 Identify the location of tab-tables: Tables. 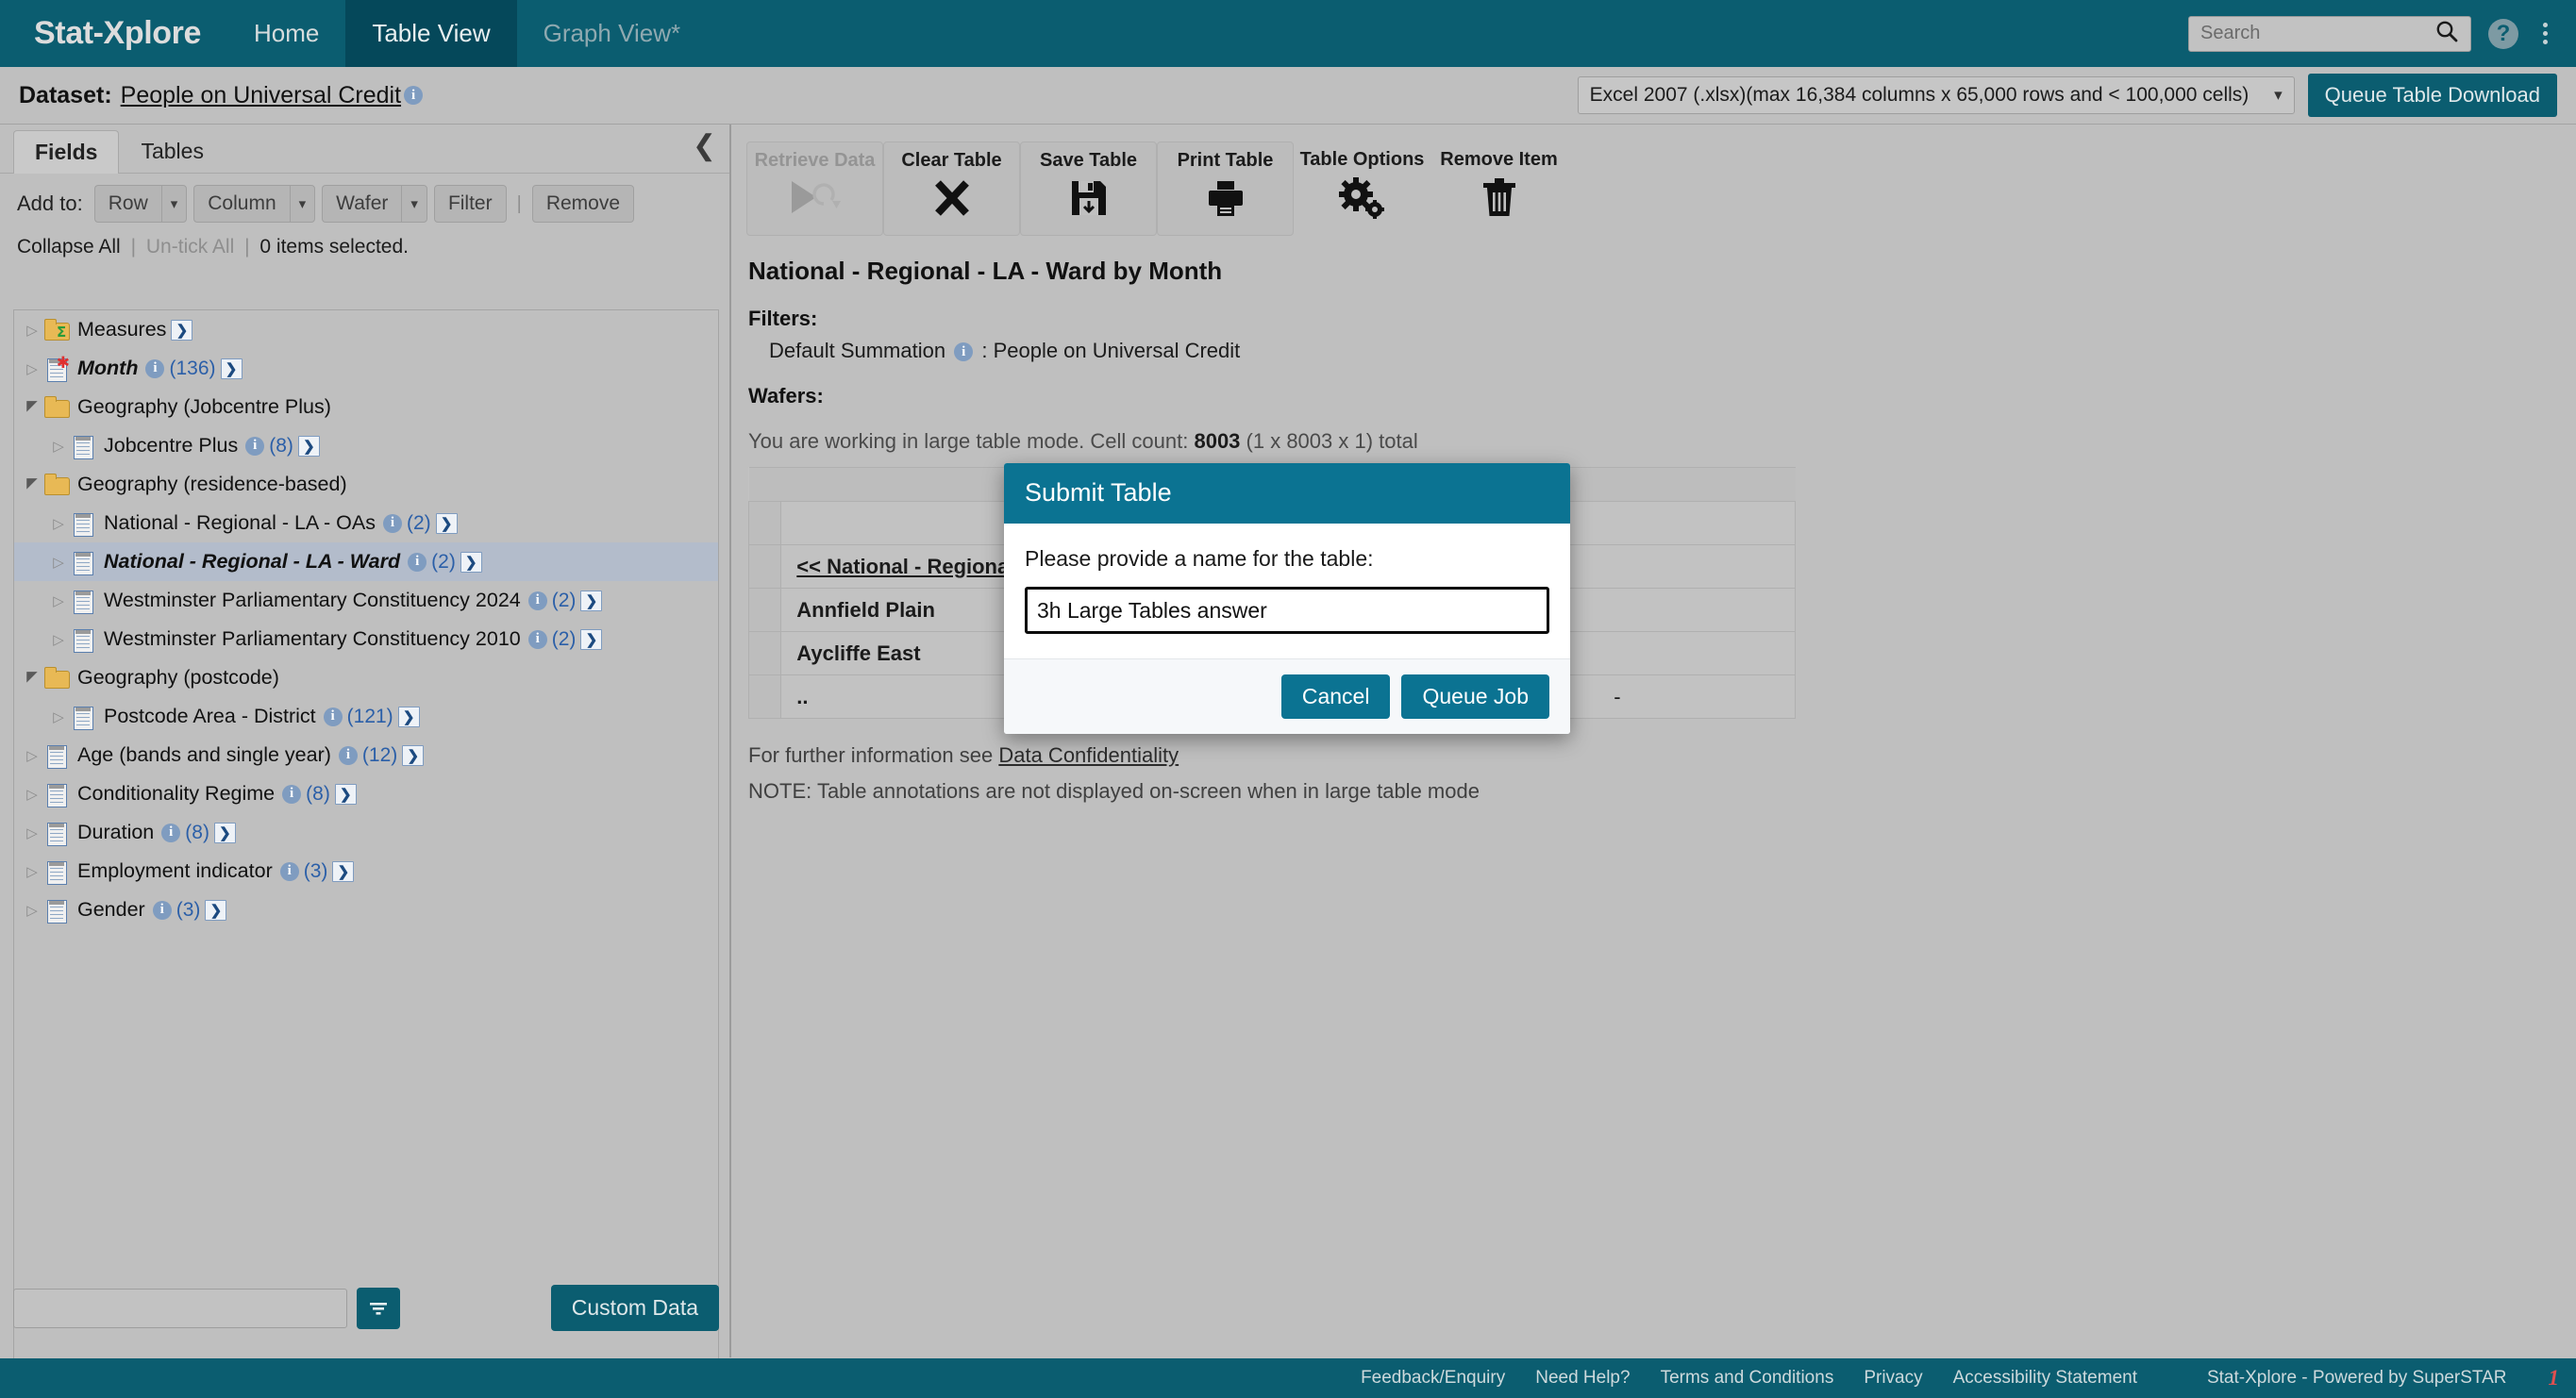
(172, 151).